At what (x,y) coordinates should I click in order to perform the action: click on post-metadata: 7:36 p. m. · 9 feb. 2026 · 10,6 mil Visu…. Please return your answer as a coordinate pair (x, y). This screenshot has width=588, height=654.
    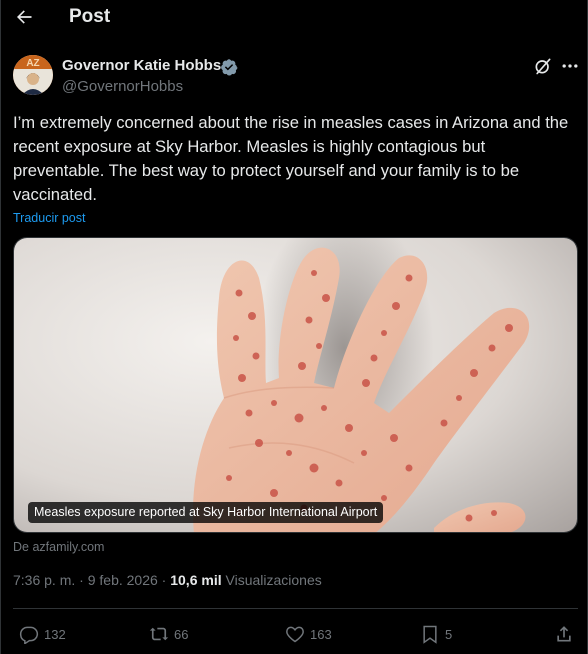
    Looking at the image, I should click on (167, 580).